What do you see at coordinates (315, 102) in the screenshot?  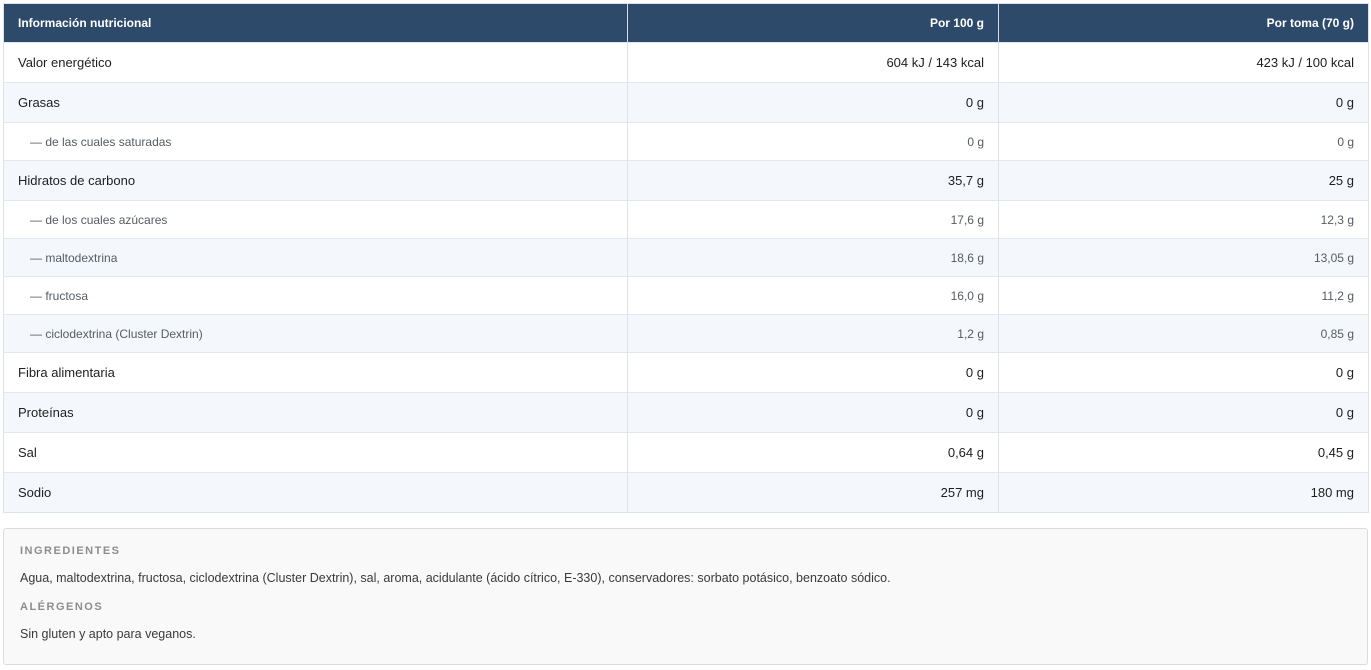 I see `nutrient-label: Grasas` at bounding box center [315, 102].